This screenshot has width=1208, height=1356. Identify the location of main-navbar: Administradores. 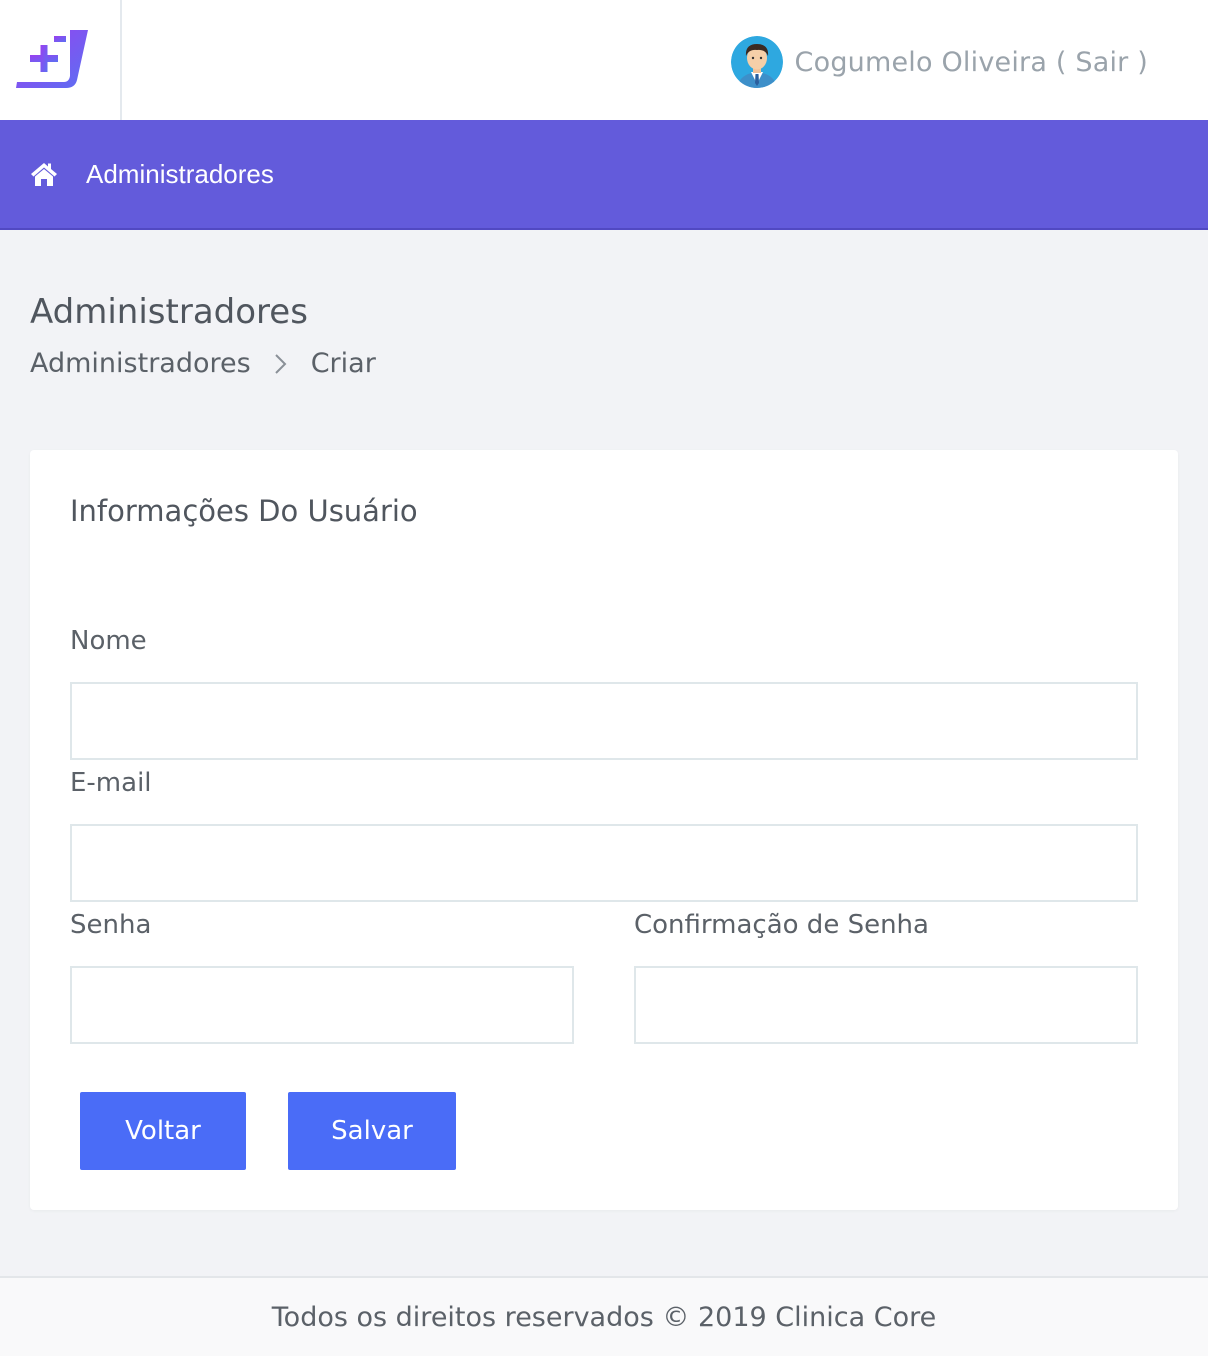
(604, 175).